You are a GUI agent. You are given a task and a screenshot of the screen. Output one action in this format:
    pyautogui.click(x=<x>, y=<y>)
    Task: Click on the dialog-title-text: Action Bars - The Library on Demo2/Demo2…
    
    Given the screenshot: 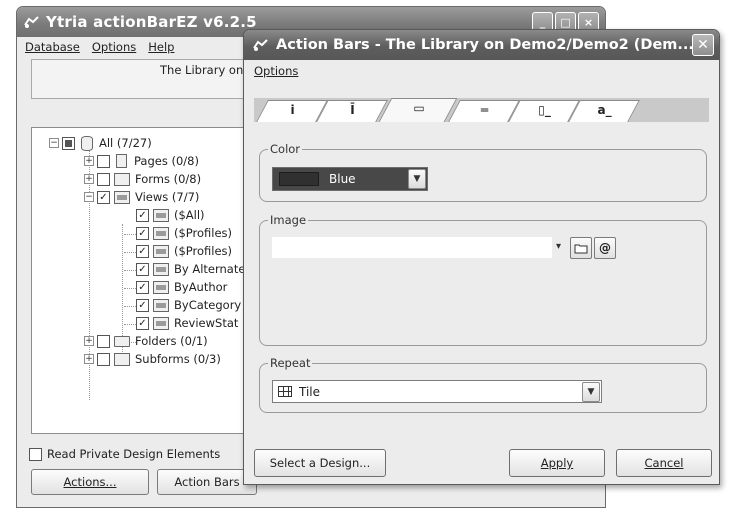 What is the action you would take?
    pyautogui.click(x=485, y=45)
    